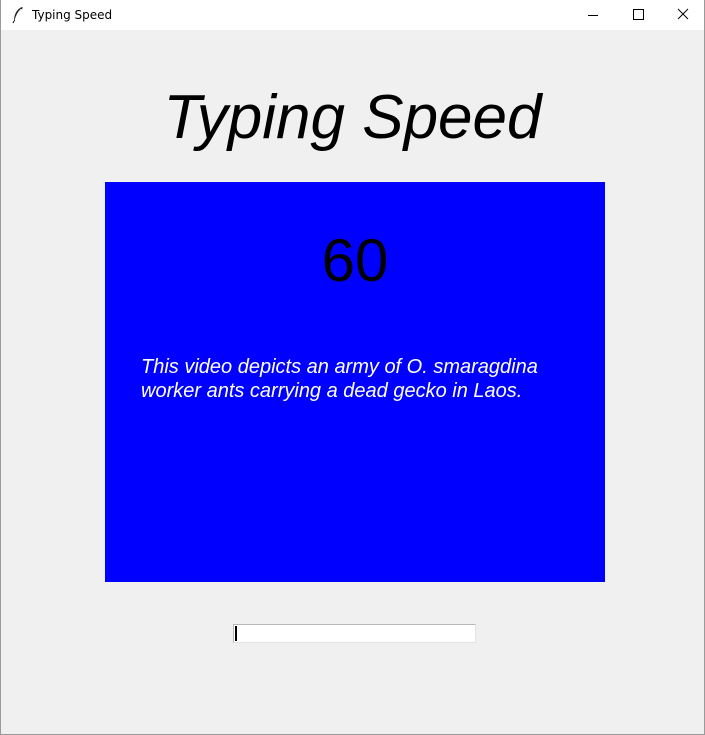  I want to click on maximize-button, so click(638, 15).